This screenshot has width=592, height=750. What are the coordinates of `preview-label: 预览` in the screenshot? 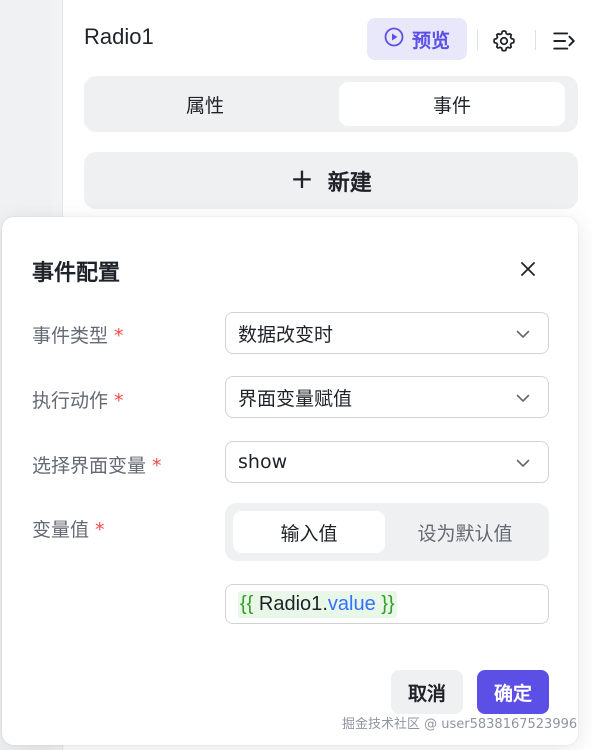 It's located at (430, 40).